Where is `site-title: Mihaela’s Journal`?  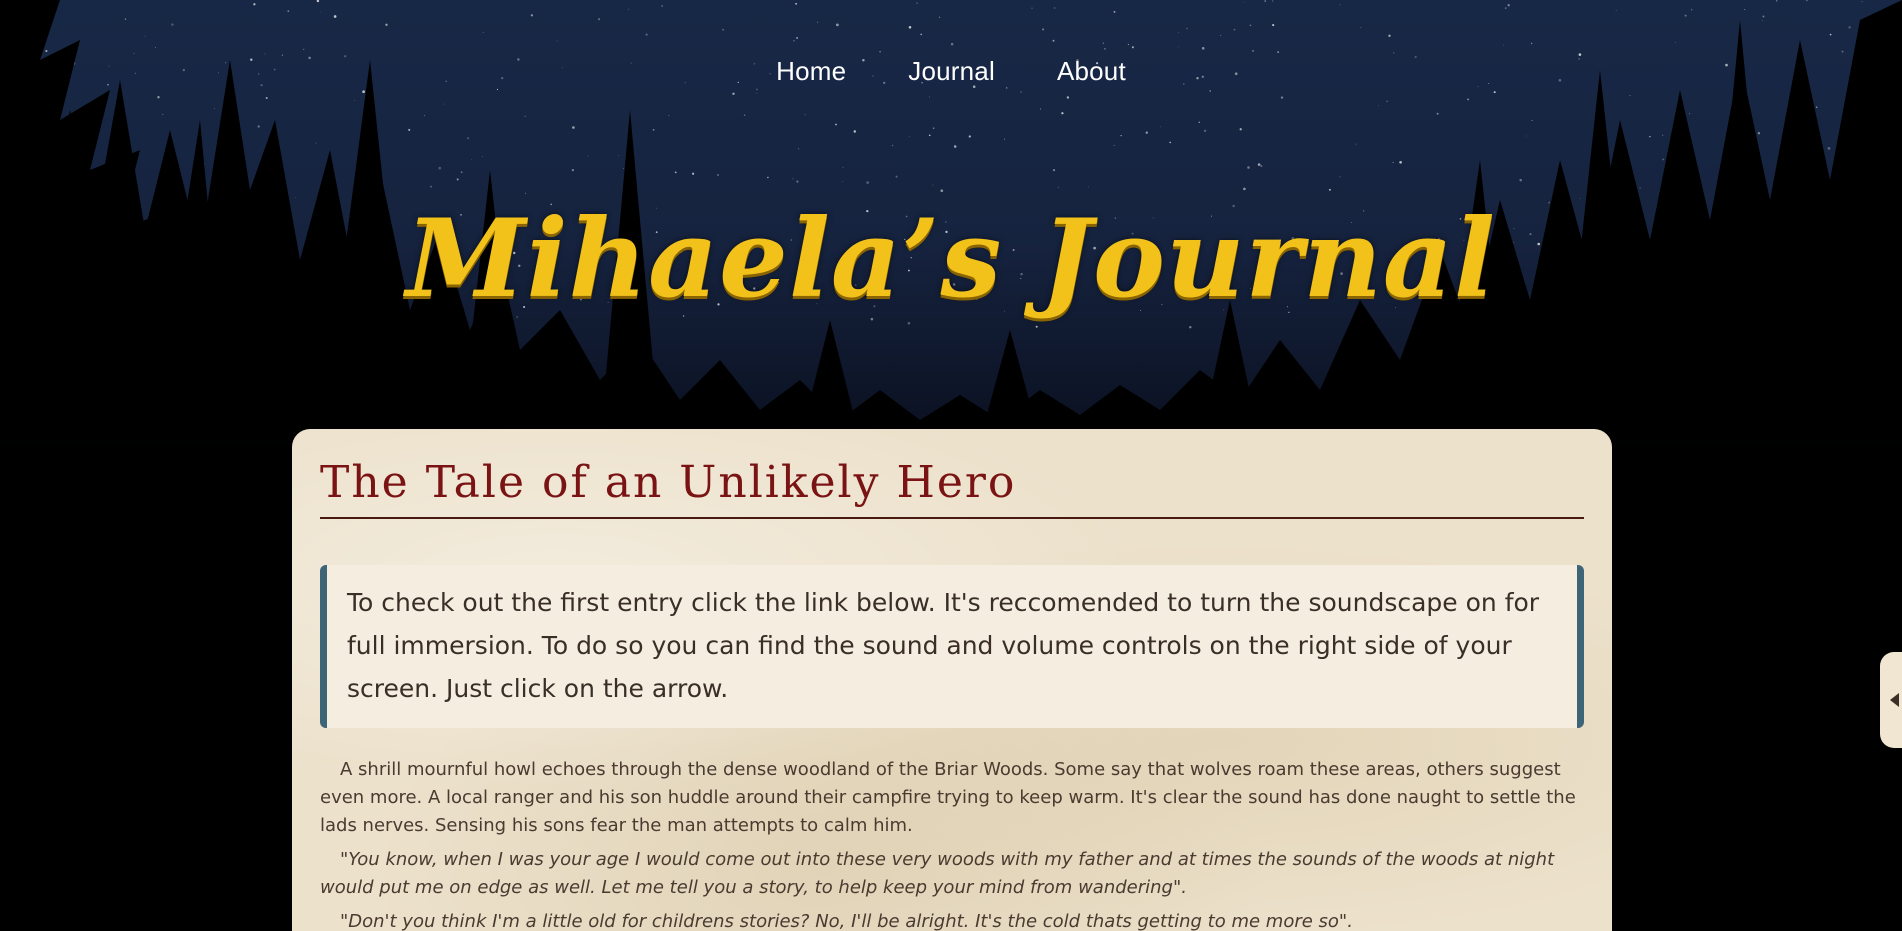
site-title: Mihaela’s Journal is located at coordinates (951, 259).